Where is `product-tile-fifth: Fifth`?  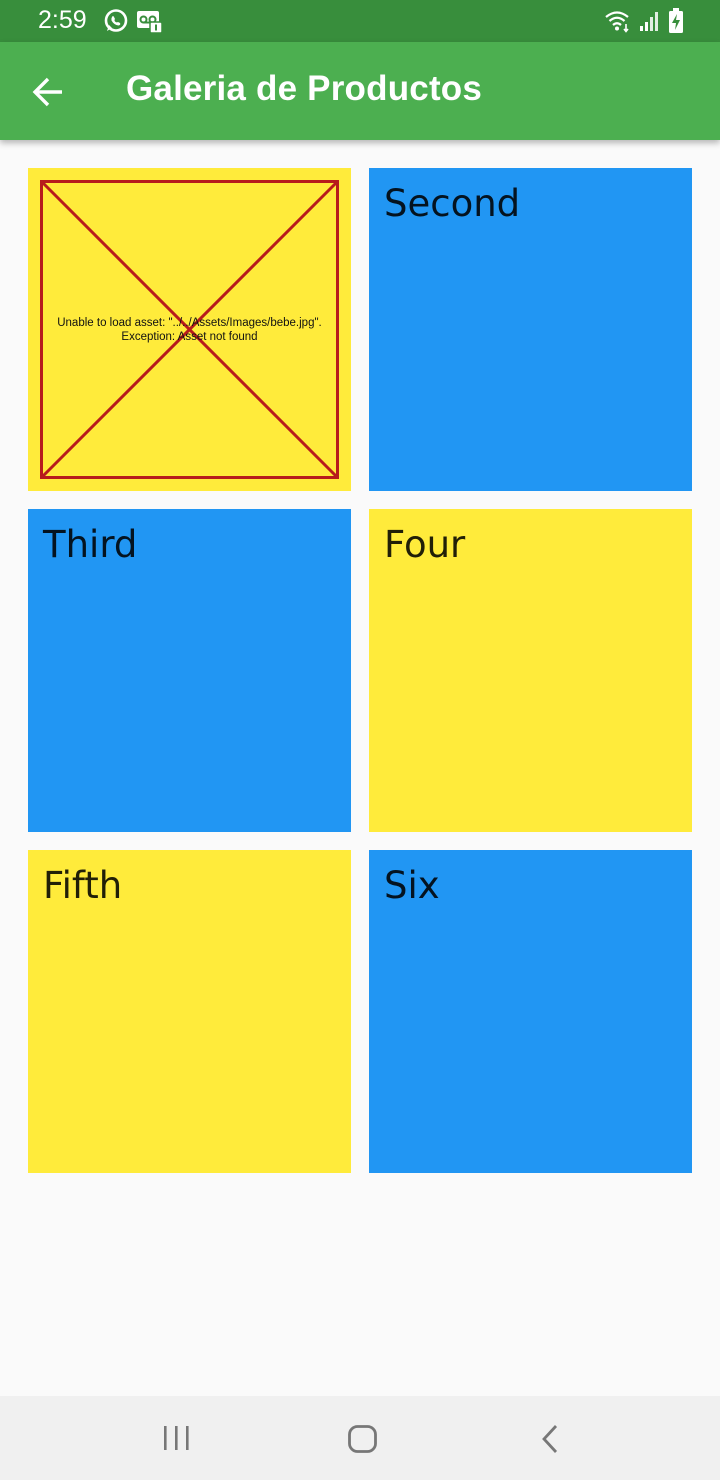 product-tile-fifth: Fifth is located at coordinates (189, 1011).